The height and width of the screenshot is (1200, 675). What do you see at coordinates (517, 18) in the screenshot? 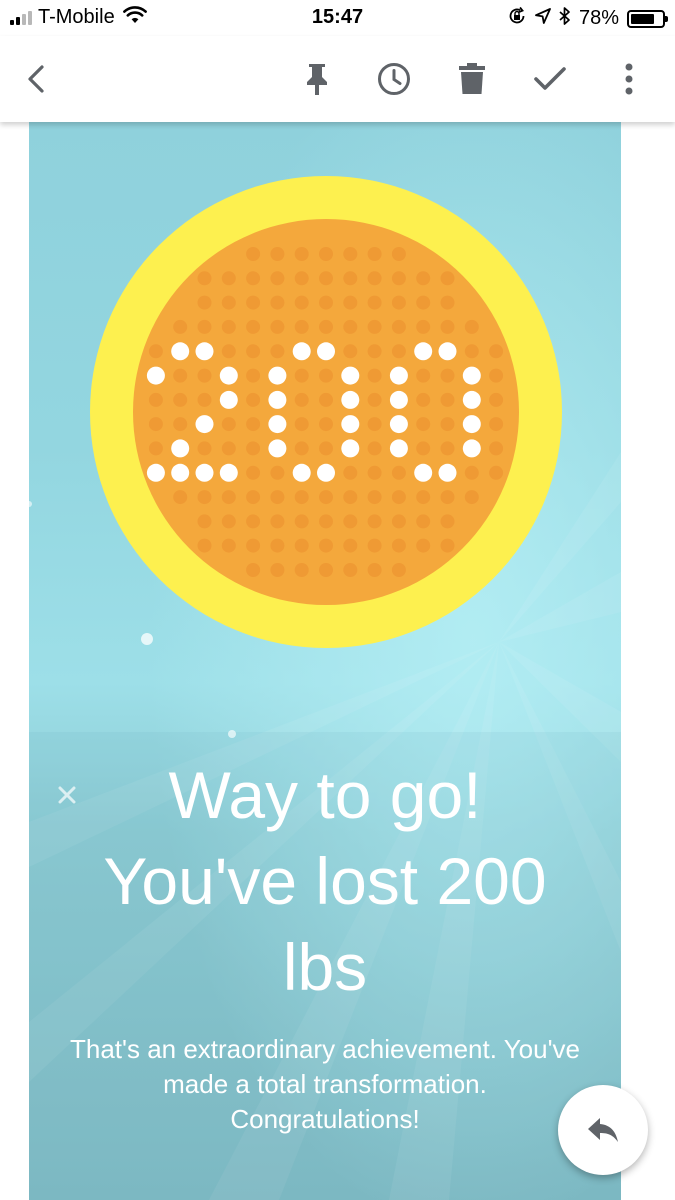
I see `rotation-lock-icon` at bounding box center [517, 18].